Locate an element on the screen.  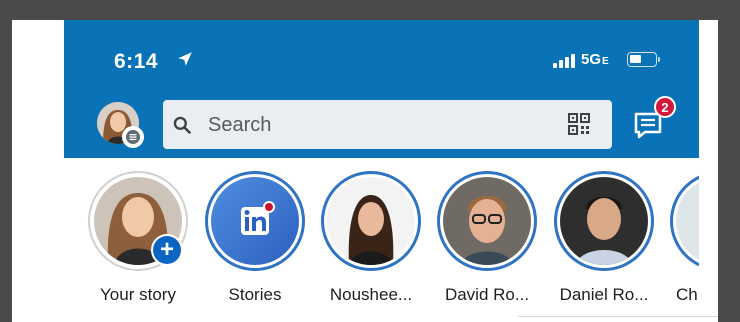
network-type: 5GE is located at coordinates (595, 59).